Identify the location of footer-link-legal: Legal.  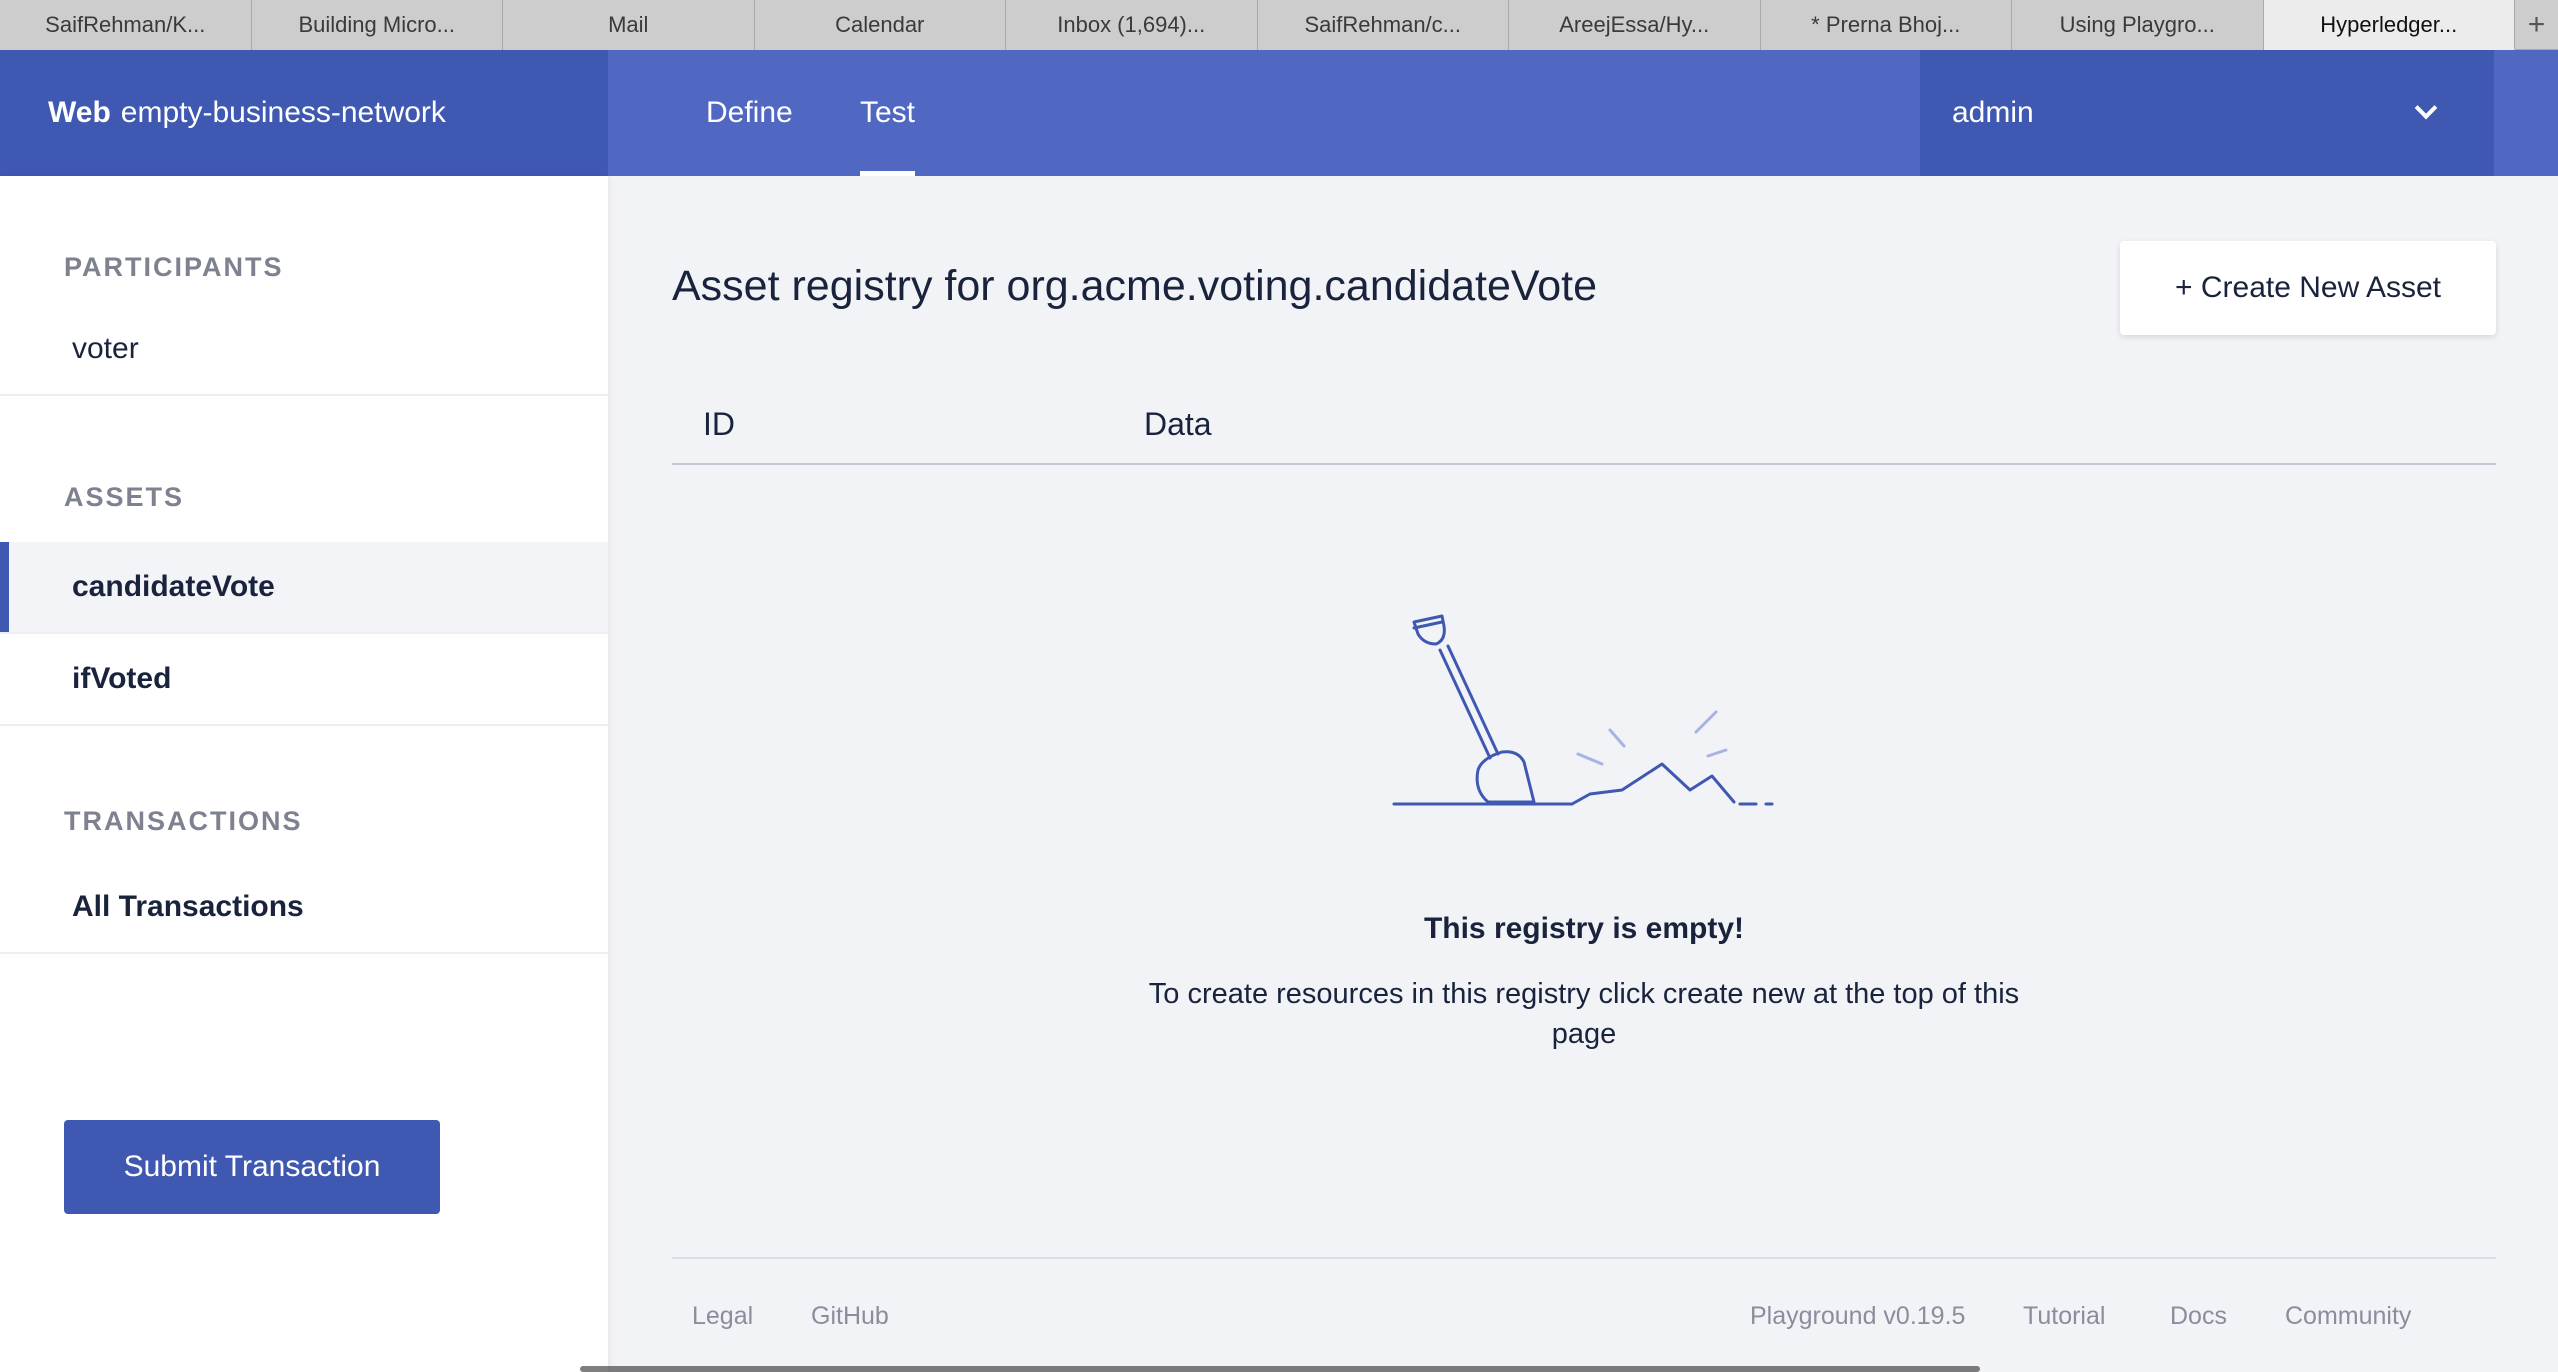
(722, 1316).